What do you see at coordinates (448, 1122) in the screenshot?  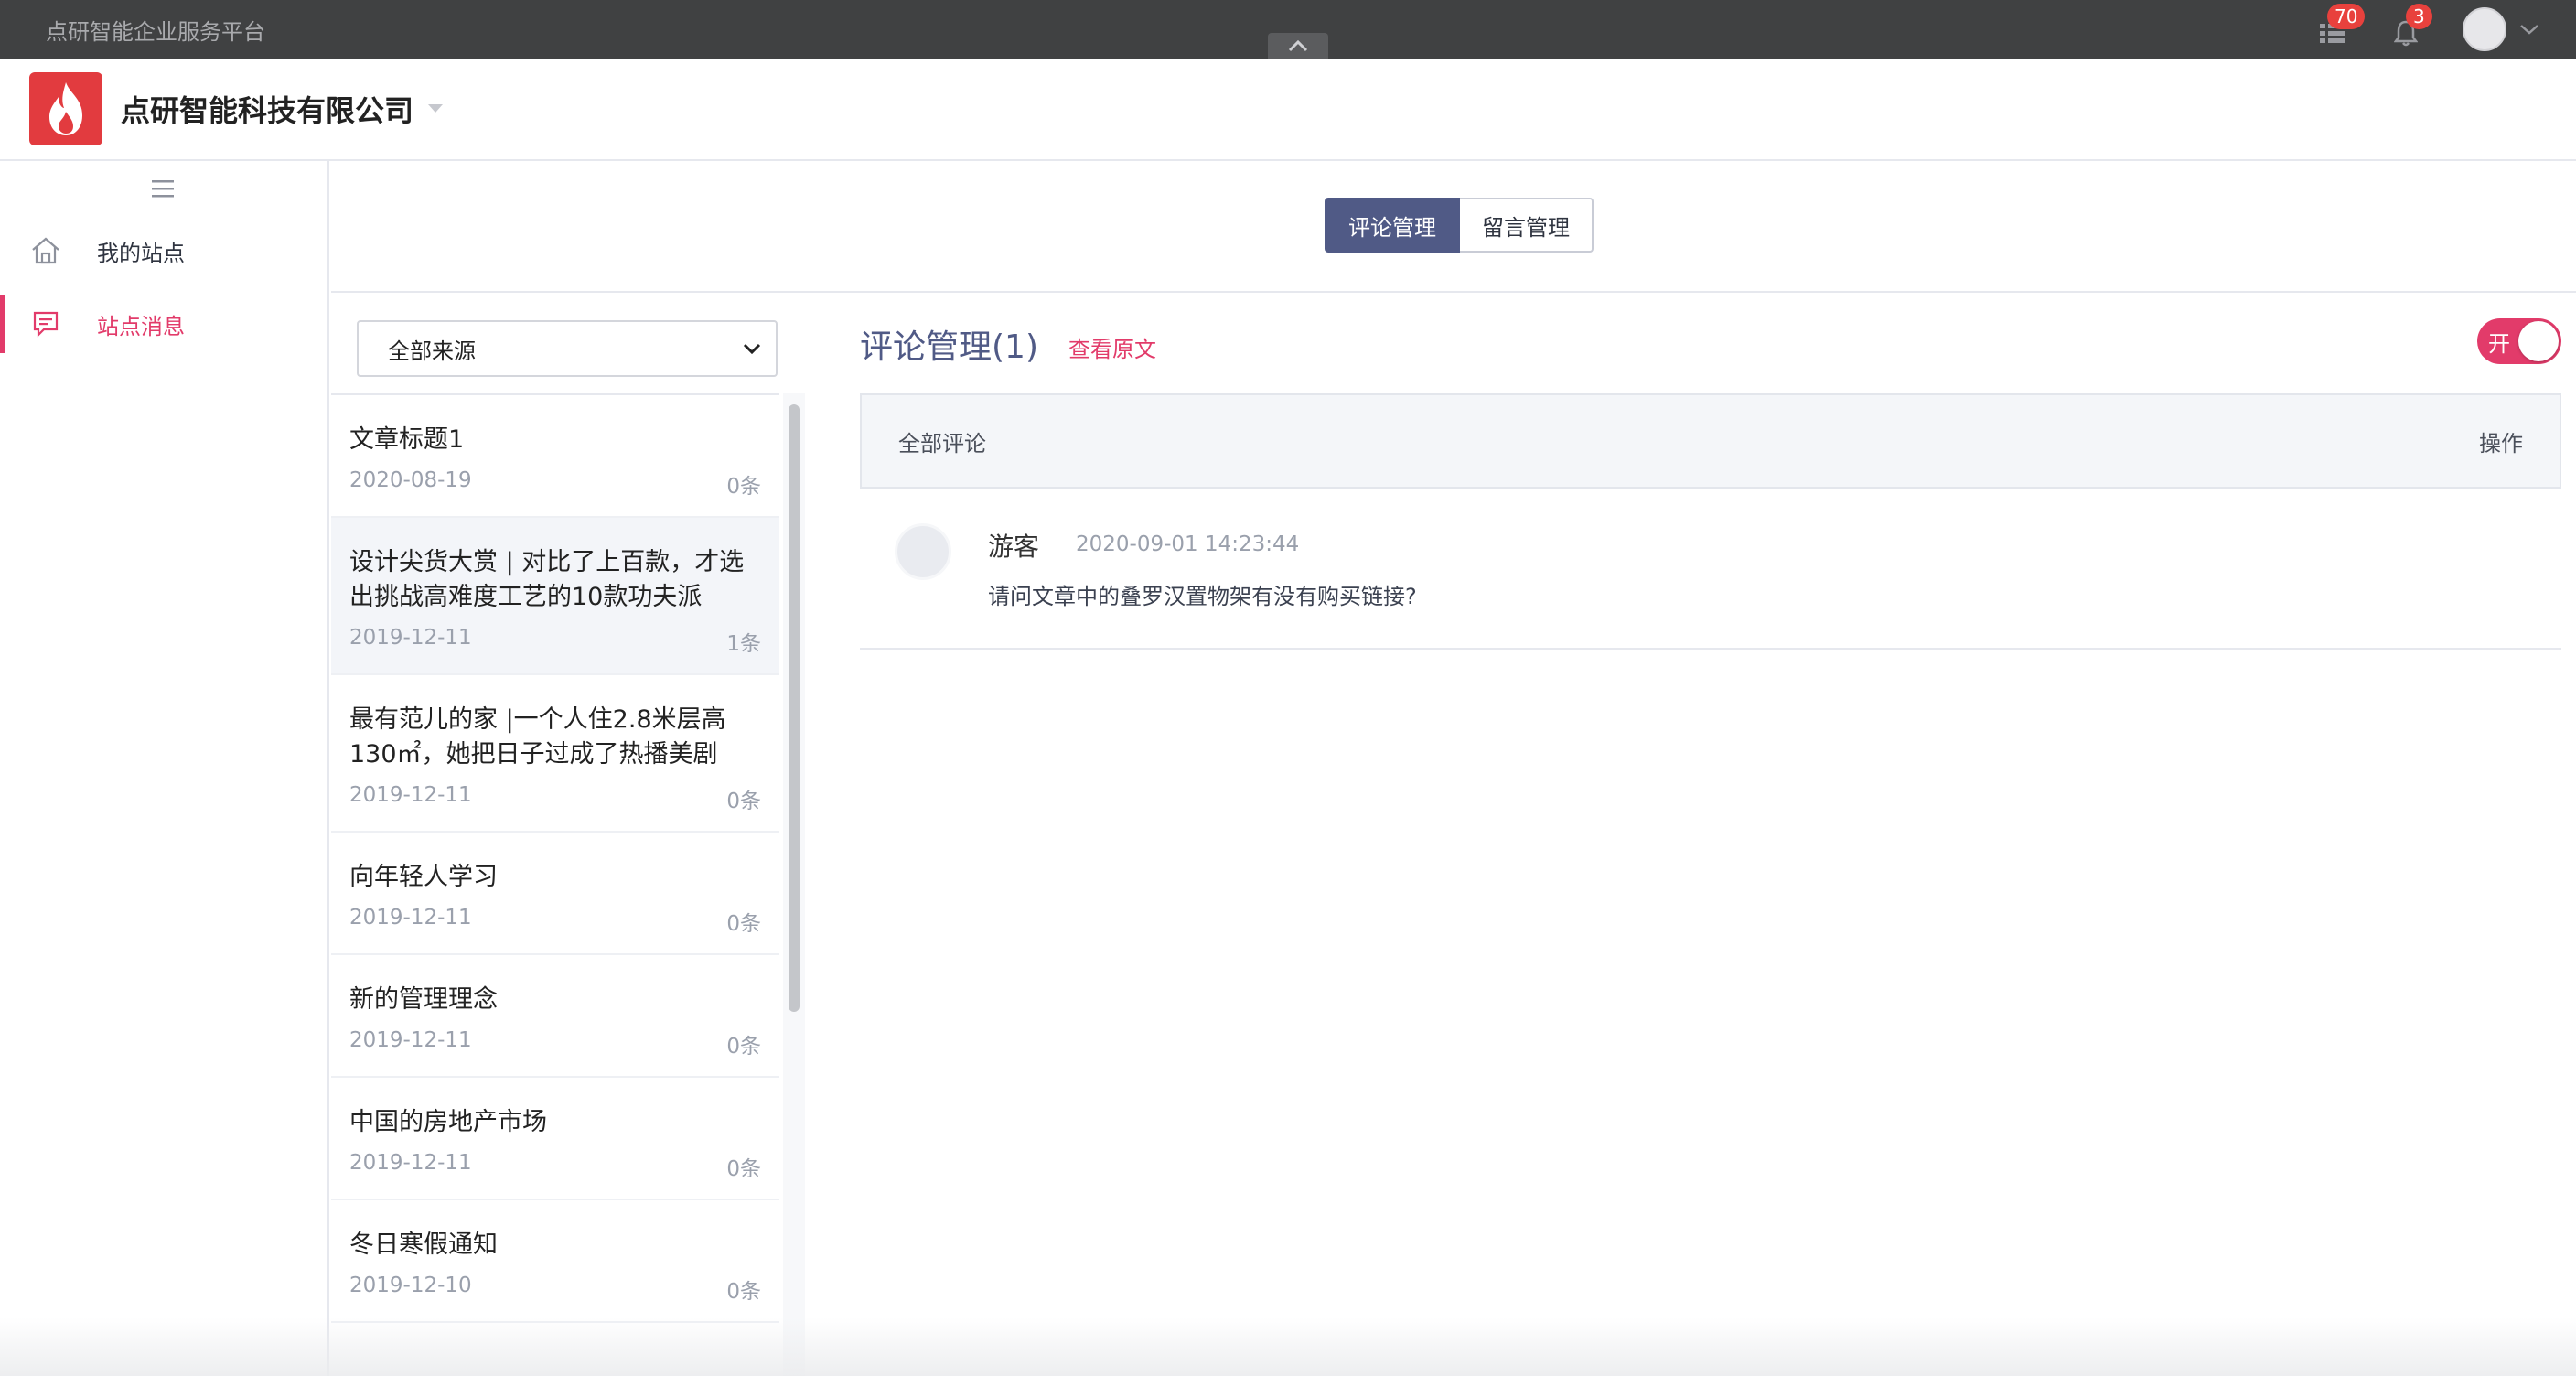 I see `article-title: 中国的房地产市场` at bounding box center [448, 1122].